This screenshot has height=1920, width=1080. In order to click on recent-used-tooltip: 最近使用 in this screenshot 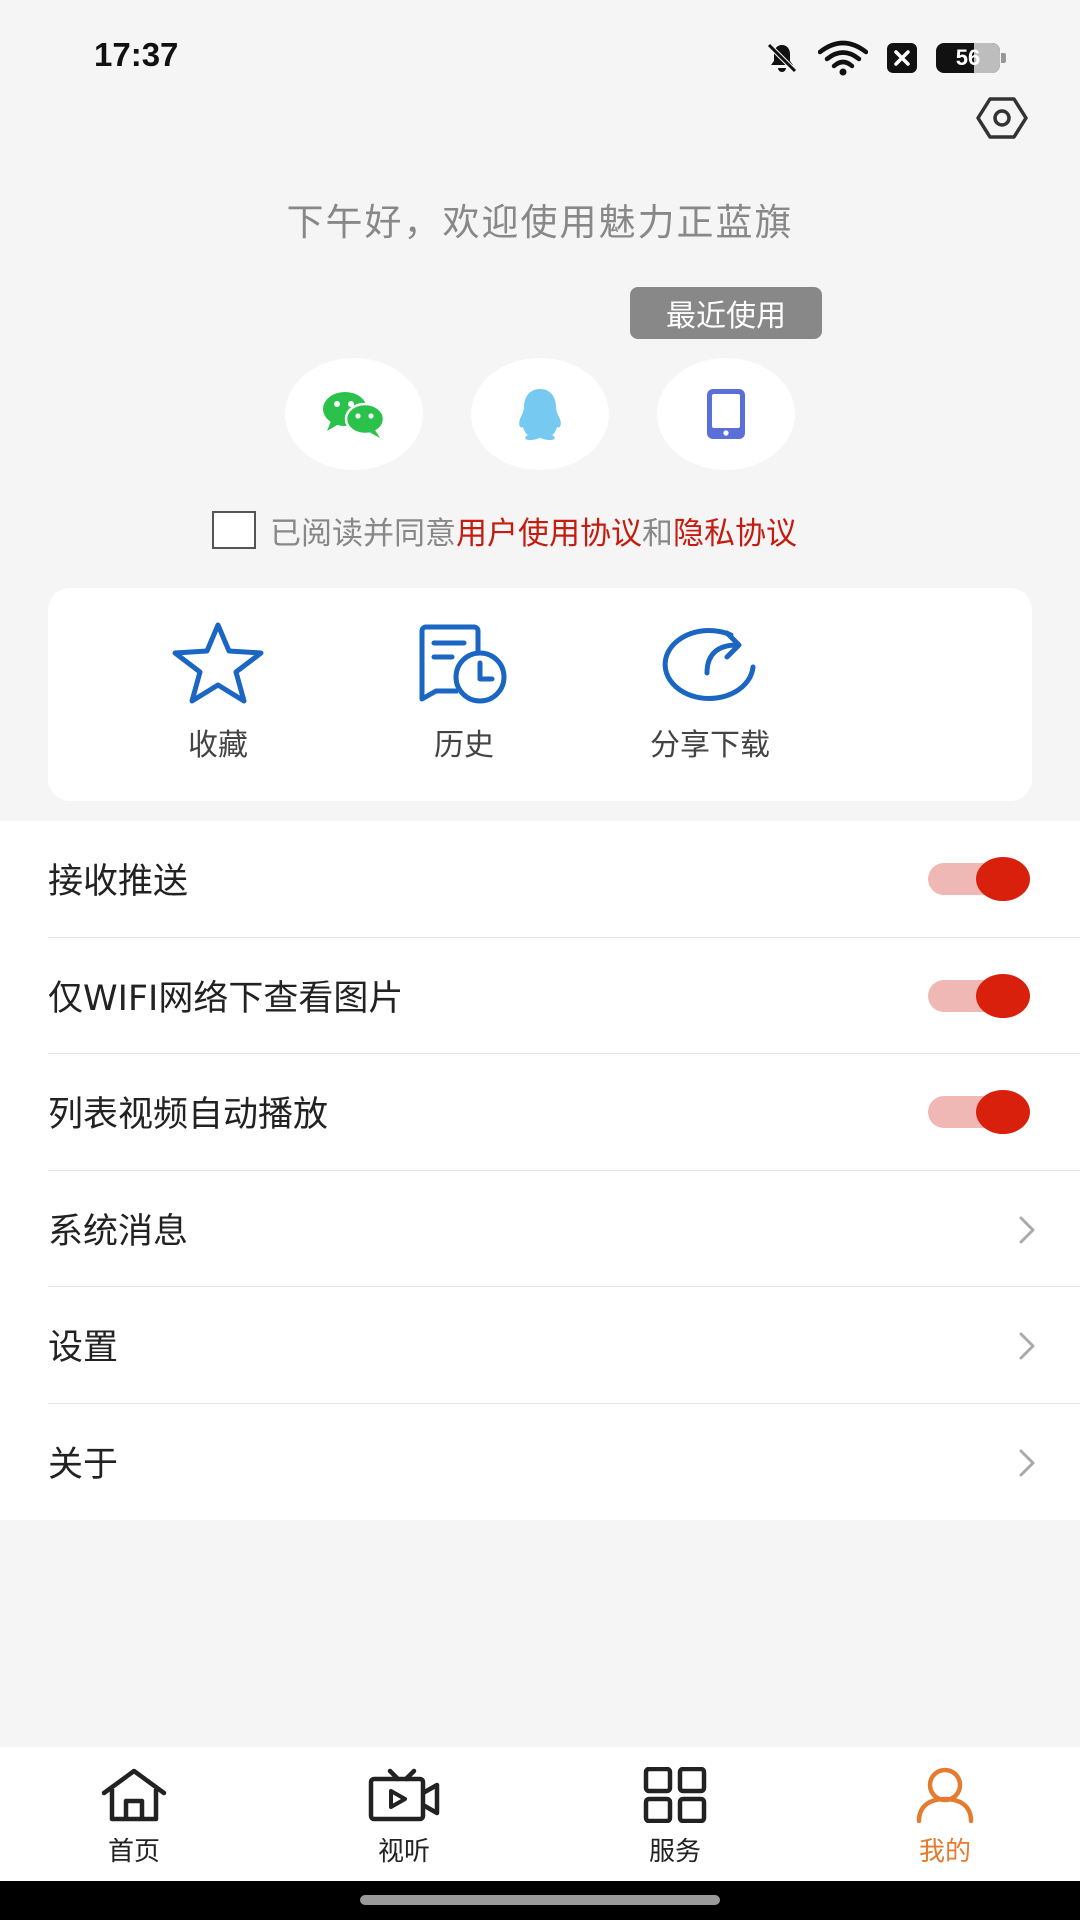, I will do `click(726, 313)`.